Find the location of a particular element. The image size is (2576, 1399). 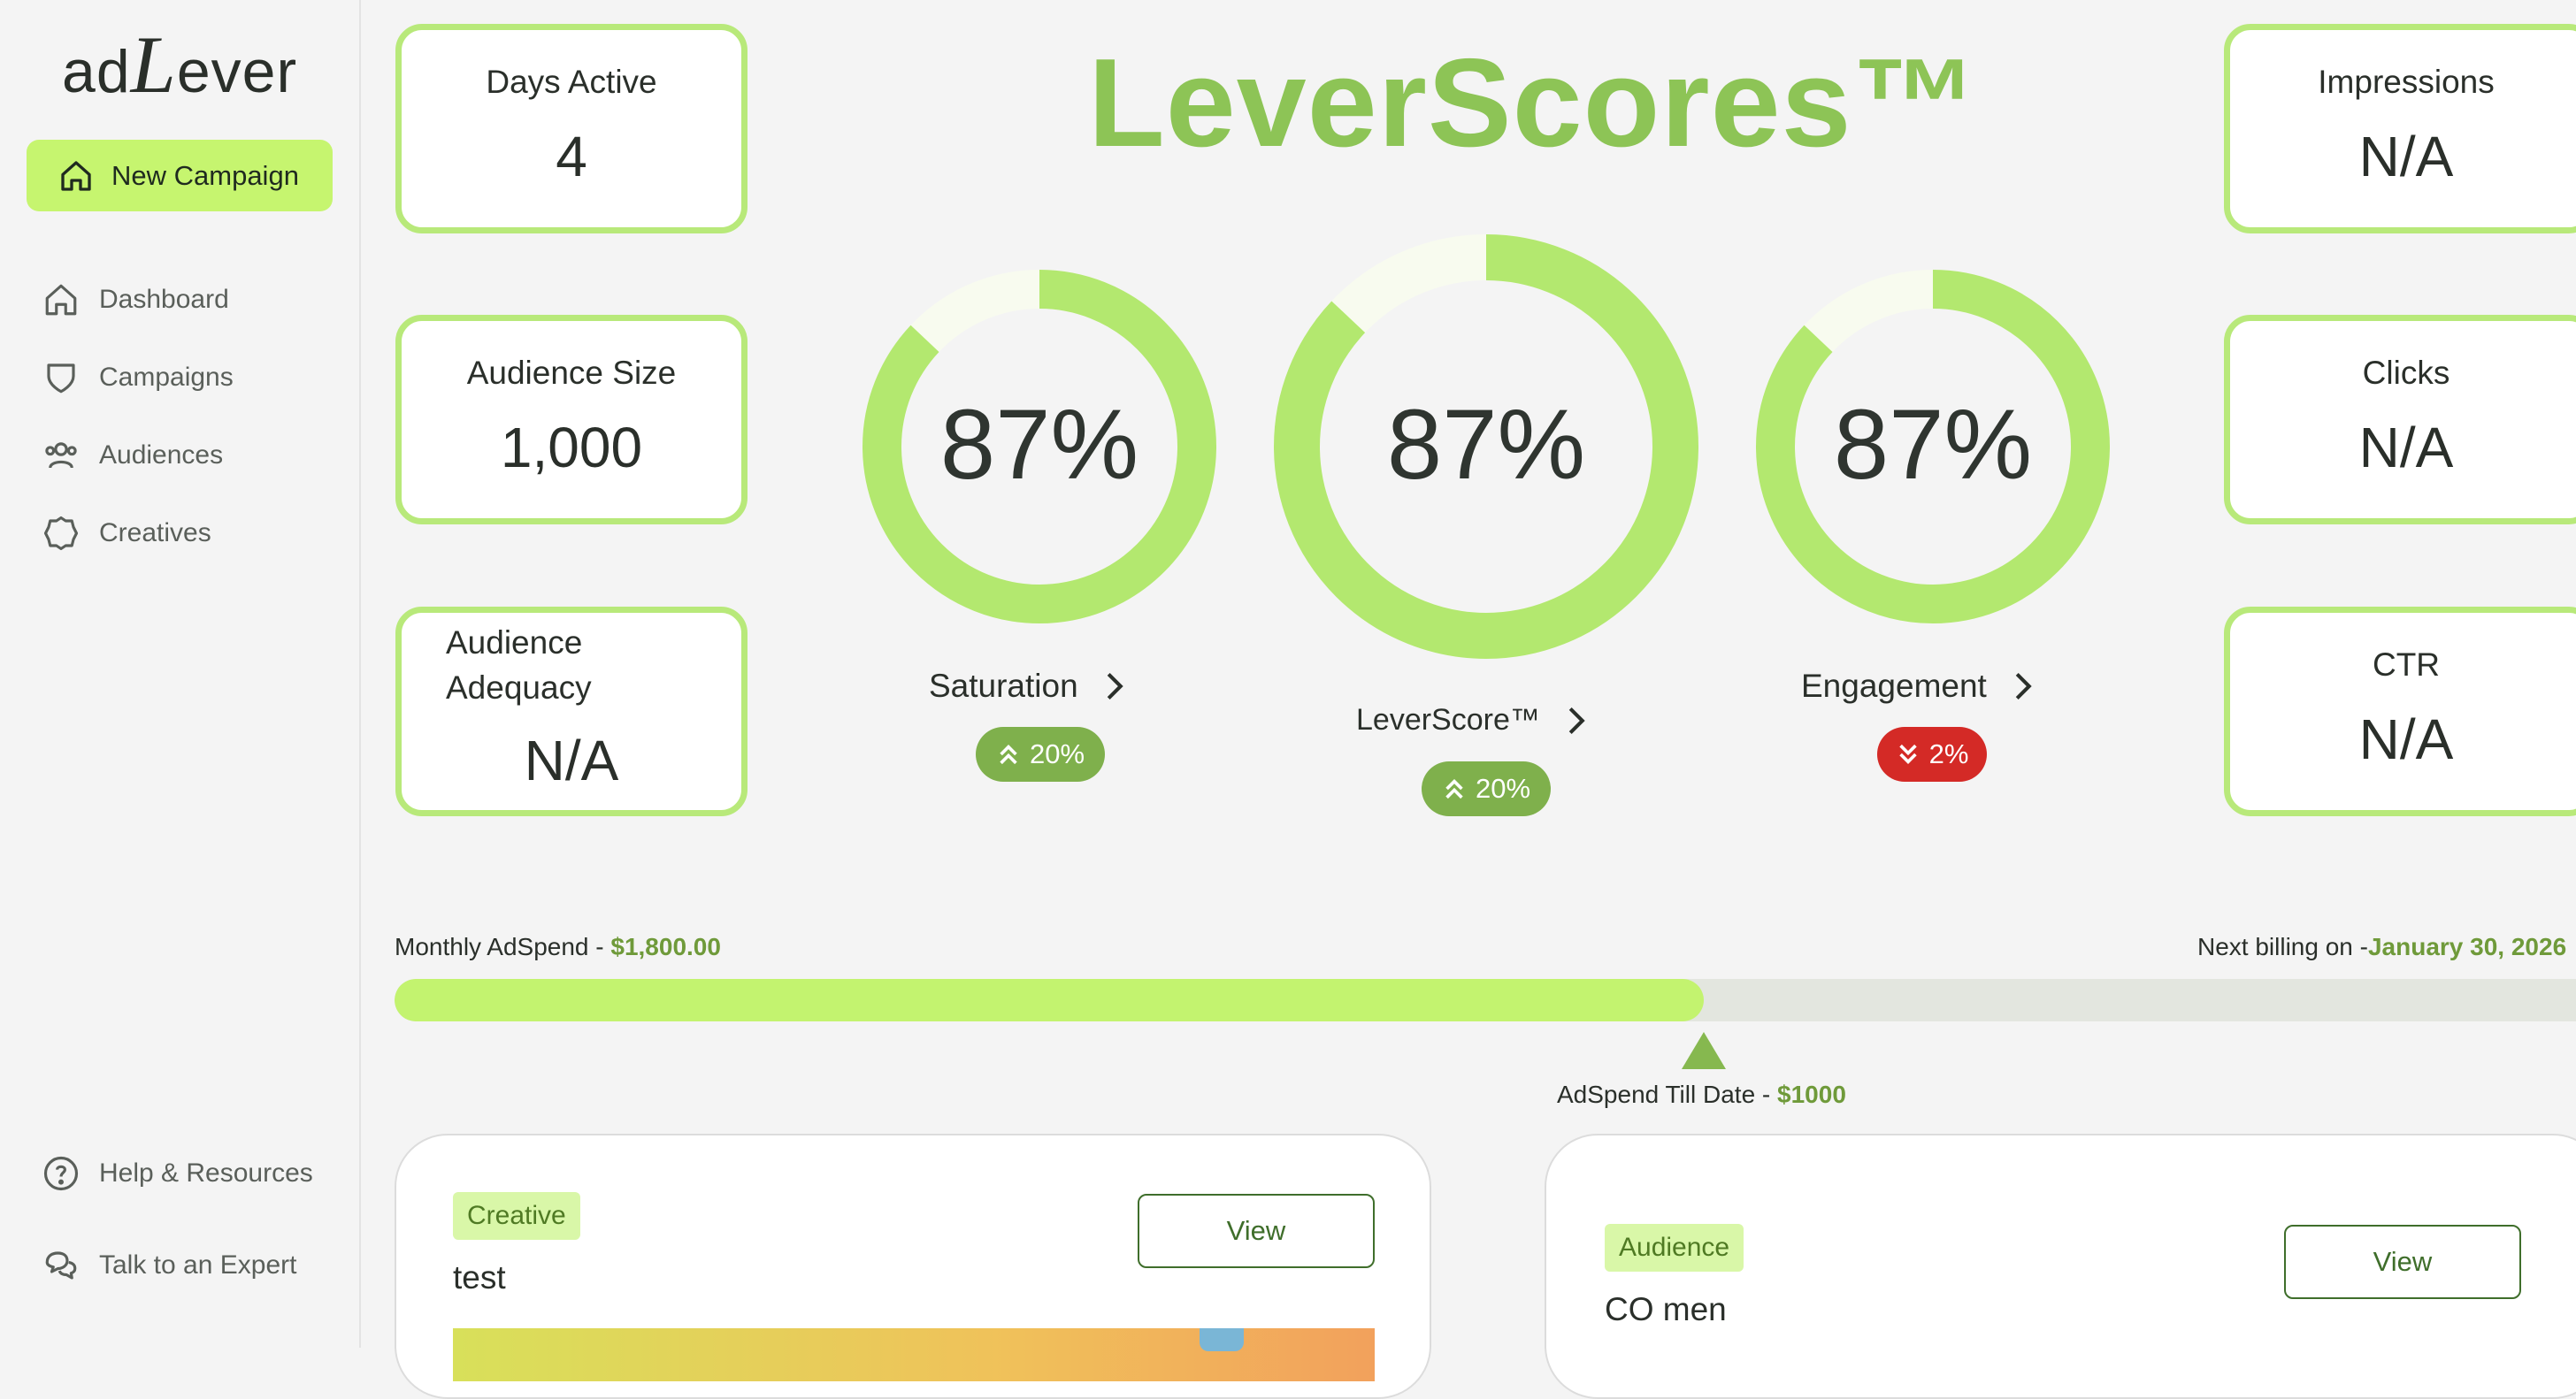

next-billing-date: January 30, 2026 is located at coordinates (2467, 946).